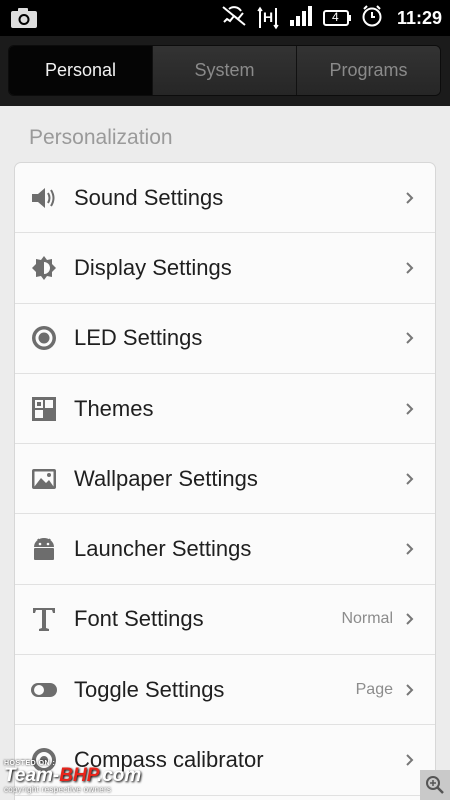 This screenshot has height=800, width=450. I want to click on font-icon, so click(44, 619).